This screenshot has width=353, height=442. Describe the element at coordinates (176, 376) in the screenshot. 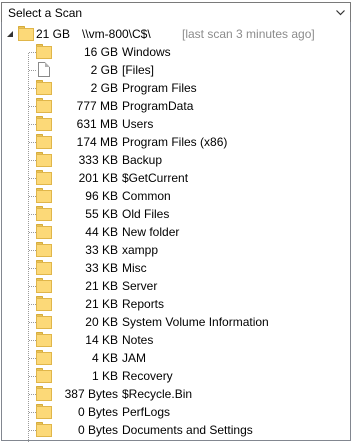

I see `tree-row: 1 KB Recovery` at that location.